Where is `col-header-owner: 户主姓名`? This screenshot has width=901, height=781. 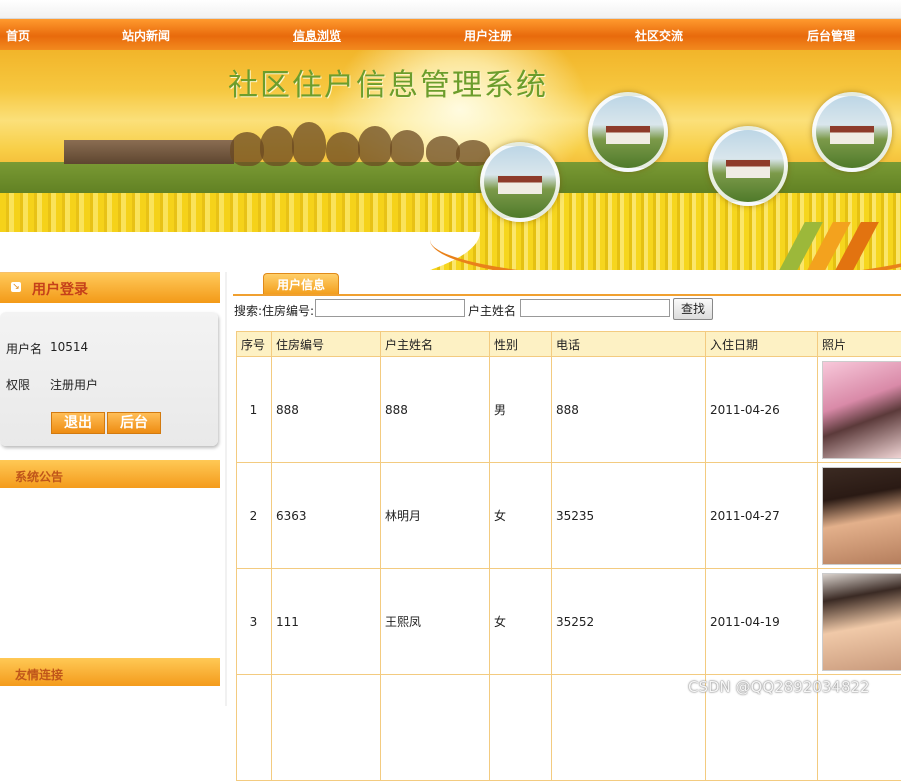
col-header-owner: 户主姓名 is located at coordinates (435, 344).